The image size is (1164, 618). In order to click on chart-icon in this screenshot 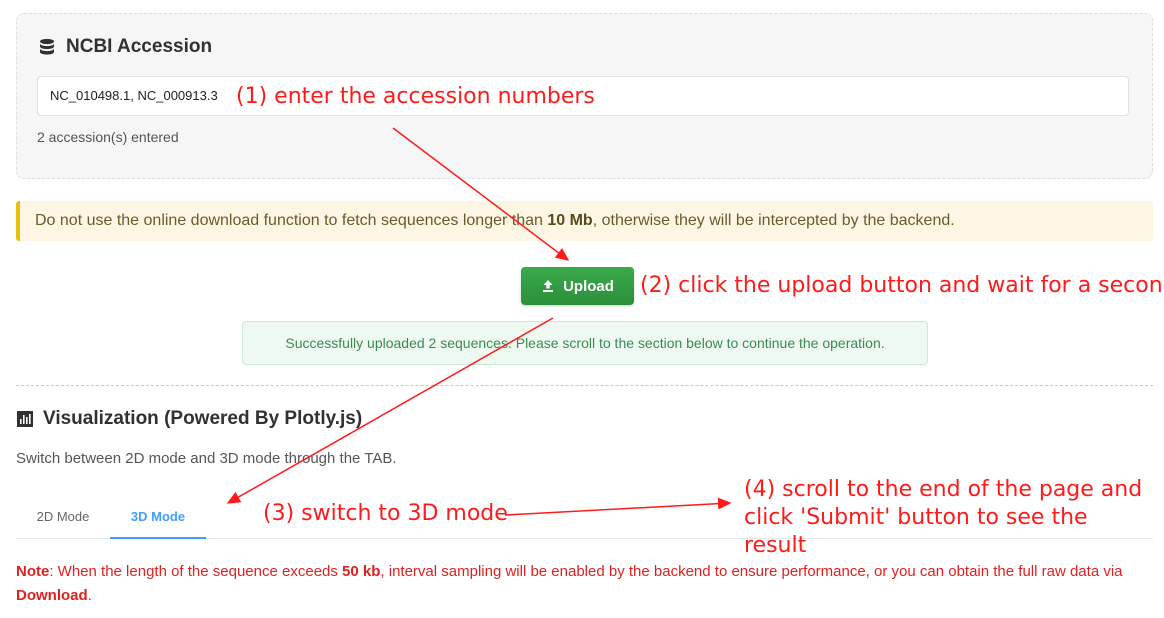, I will do `click(25, 419)`.